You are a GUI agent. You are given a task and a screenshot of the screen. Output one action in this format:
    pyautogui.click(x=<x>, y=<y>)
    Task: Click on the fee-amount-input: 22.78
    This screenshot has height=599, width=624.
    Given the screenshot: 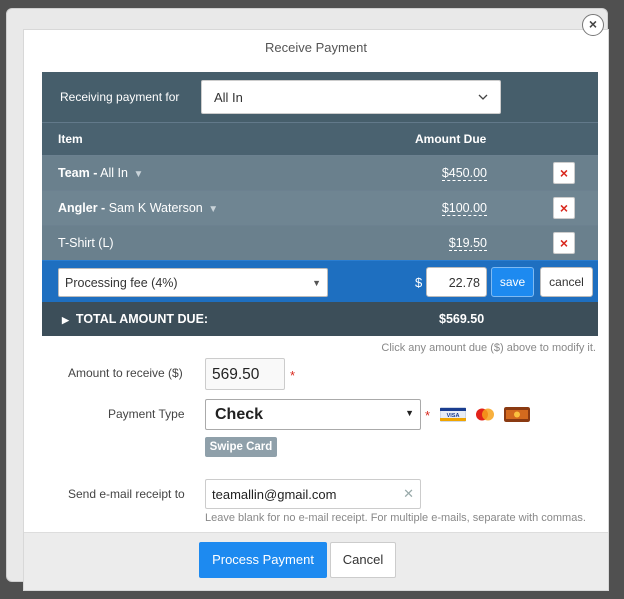 What is the action you would take?
    pyautogui.click(x=456, y=282)
    